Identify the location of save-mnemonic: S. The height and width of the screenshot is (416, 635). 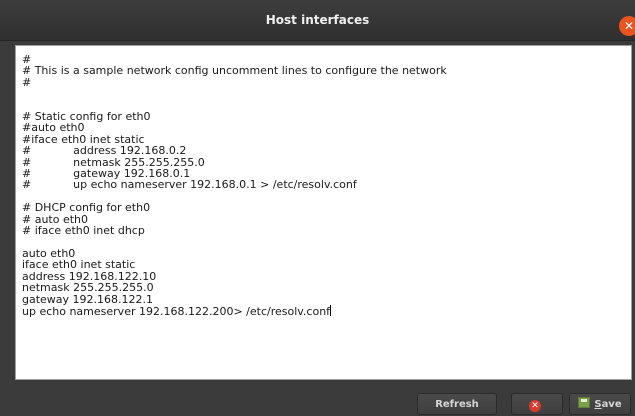
(598, 404).